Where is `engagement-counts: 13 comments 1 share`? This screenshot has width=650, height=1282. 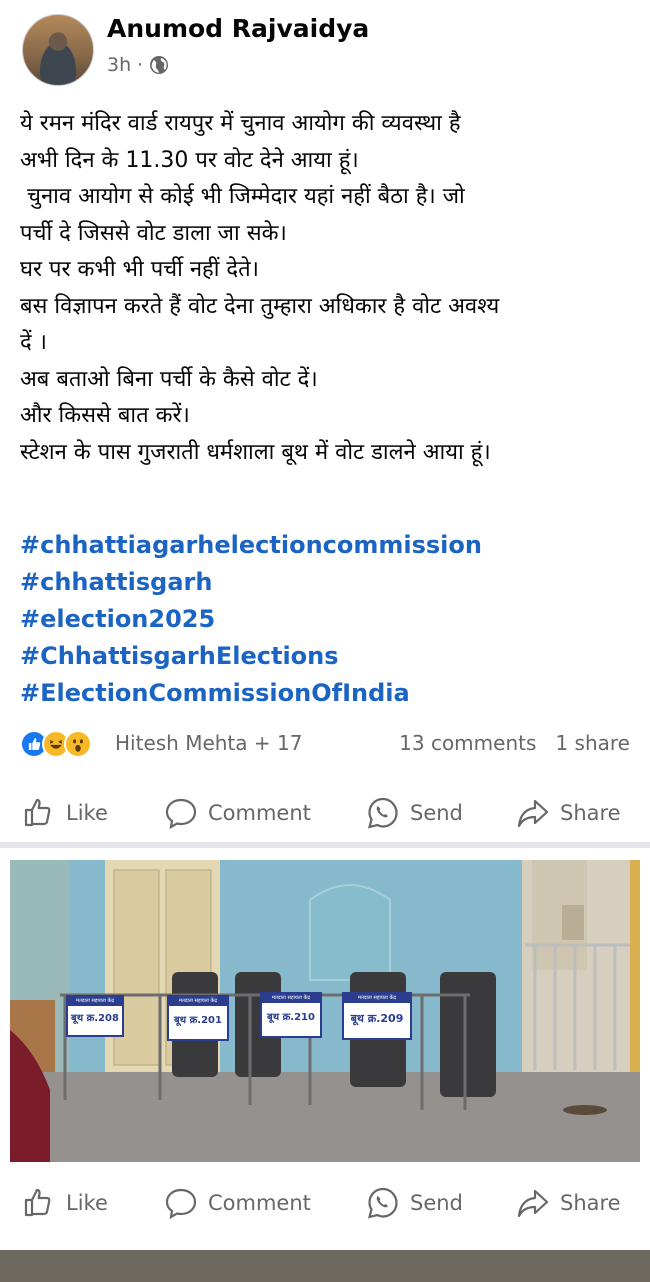
engagement-counts: 13 comments 1 share is located at coordinates (514, 743).